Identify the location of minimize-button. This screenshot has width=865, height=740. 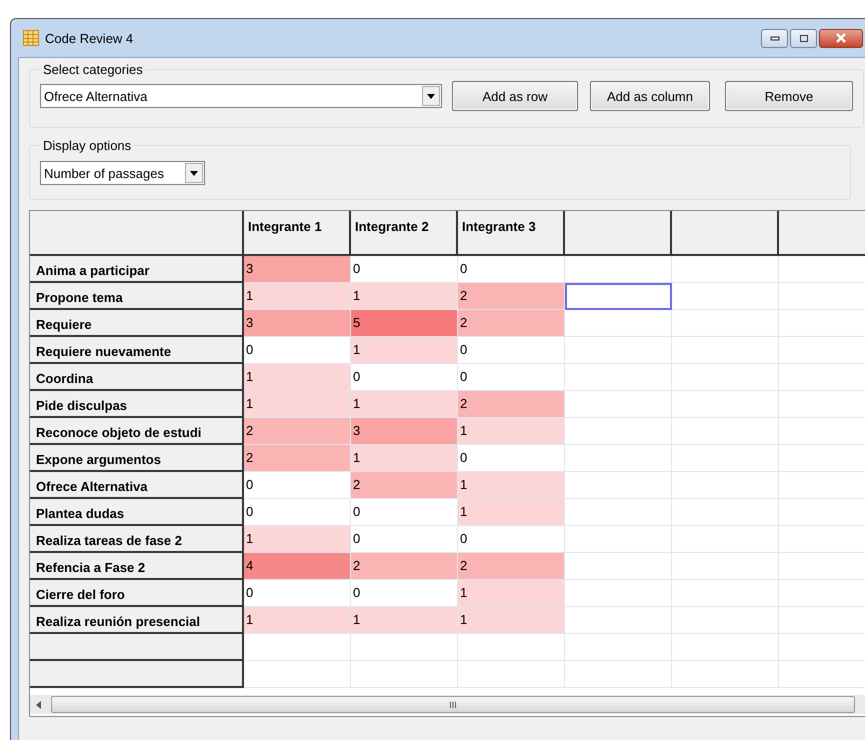
(774, 38).